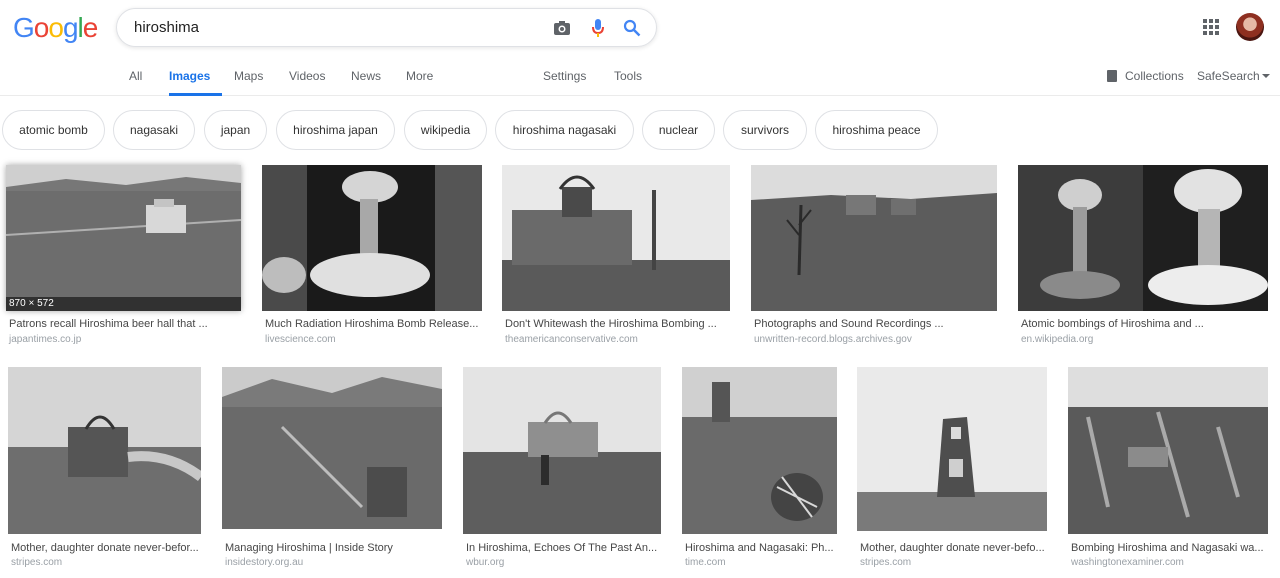 This screenshot has height=578, width=1280. Describe the element at coordinates (876, 130) in the screenshot. I see `related-chip: hiroshima peace` at that location.